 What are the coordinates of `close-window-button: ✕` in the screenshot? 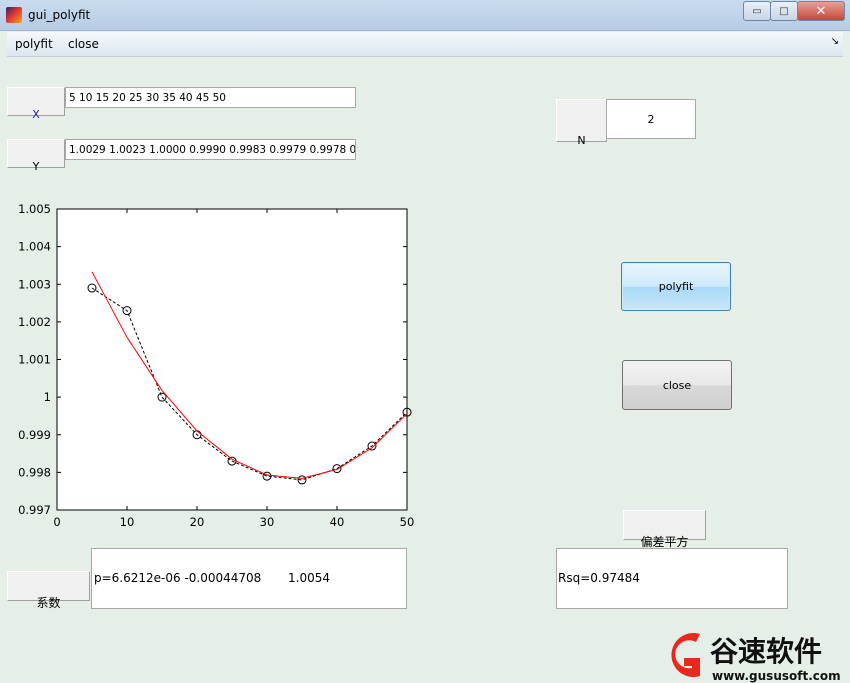 It's located at (821, 11).